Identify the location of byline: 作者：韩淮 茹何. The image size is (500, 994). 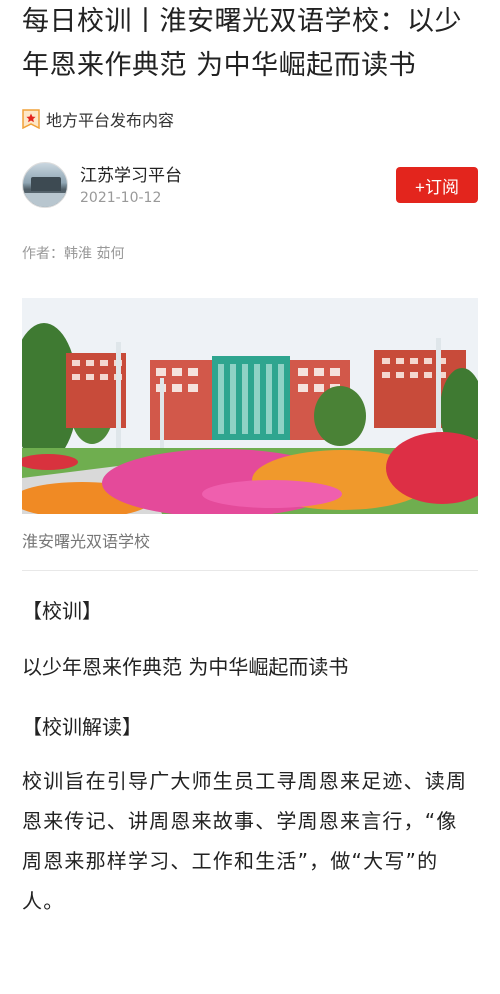
(73, 254).